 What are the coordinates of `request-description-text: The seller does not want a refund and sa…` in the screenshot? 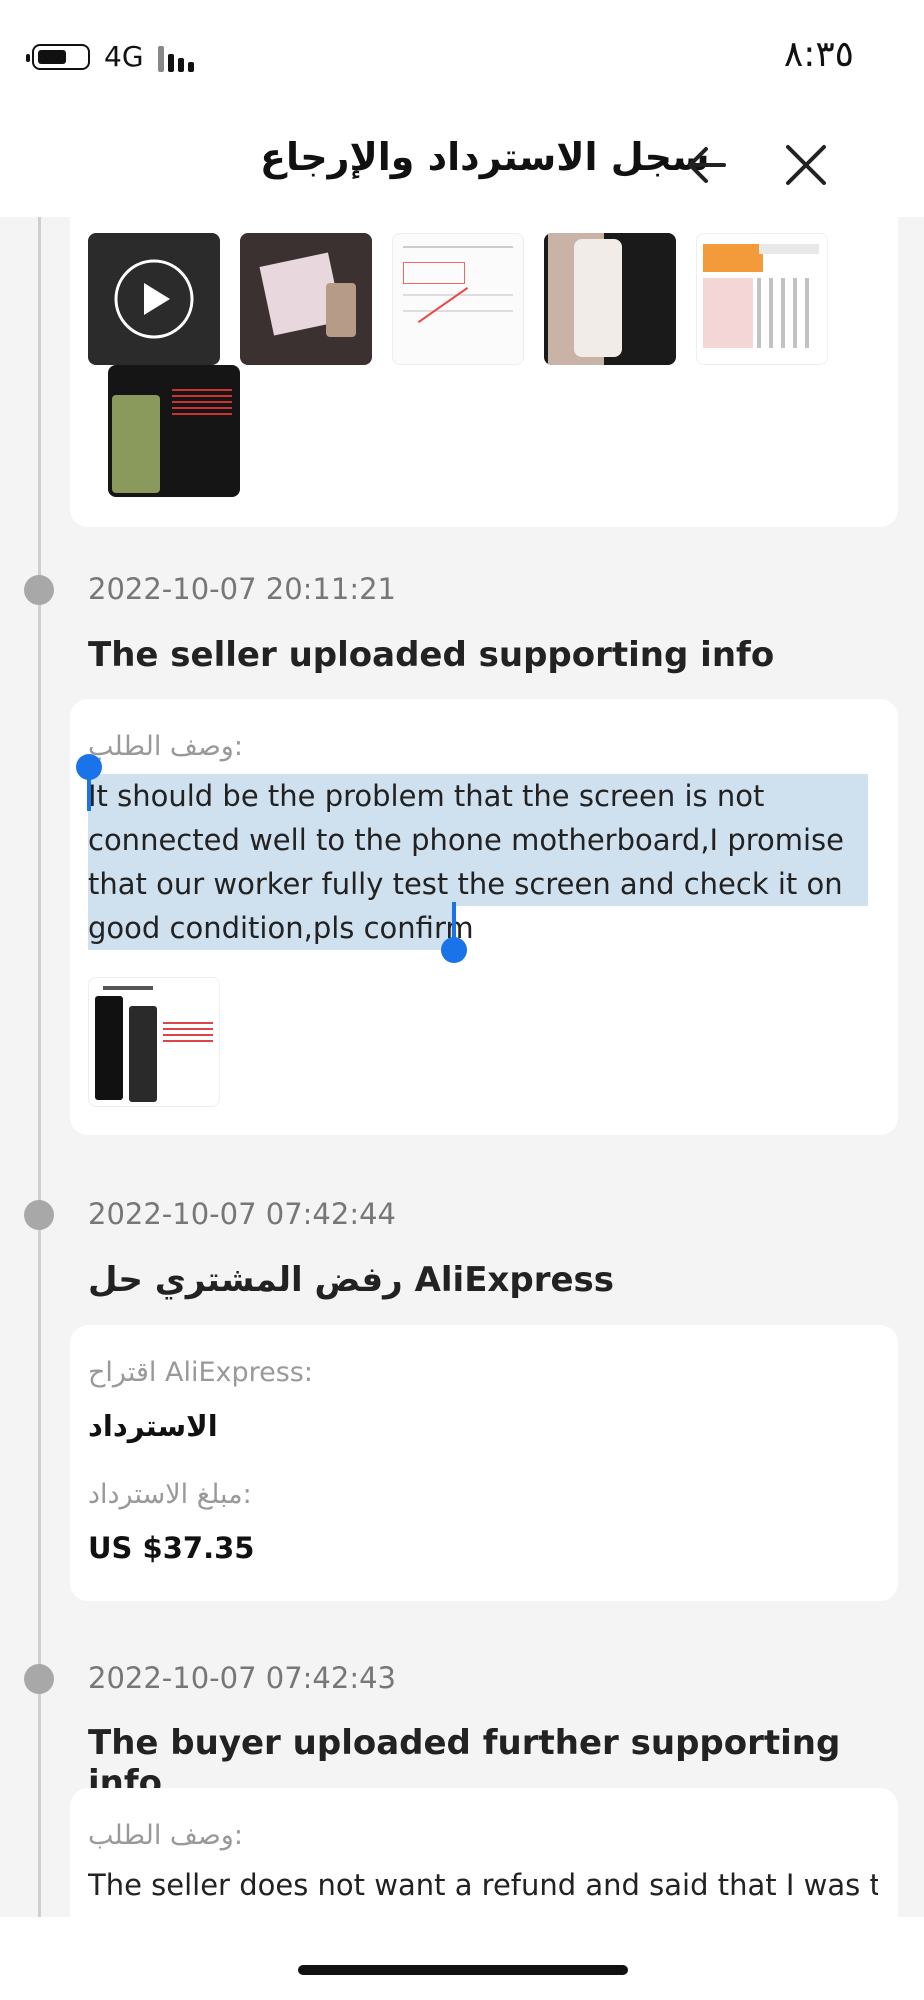 It's located at (483, 1885).